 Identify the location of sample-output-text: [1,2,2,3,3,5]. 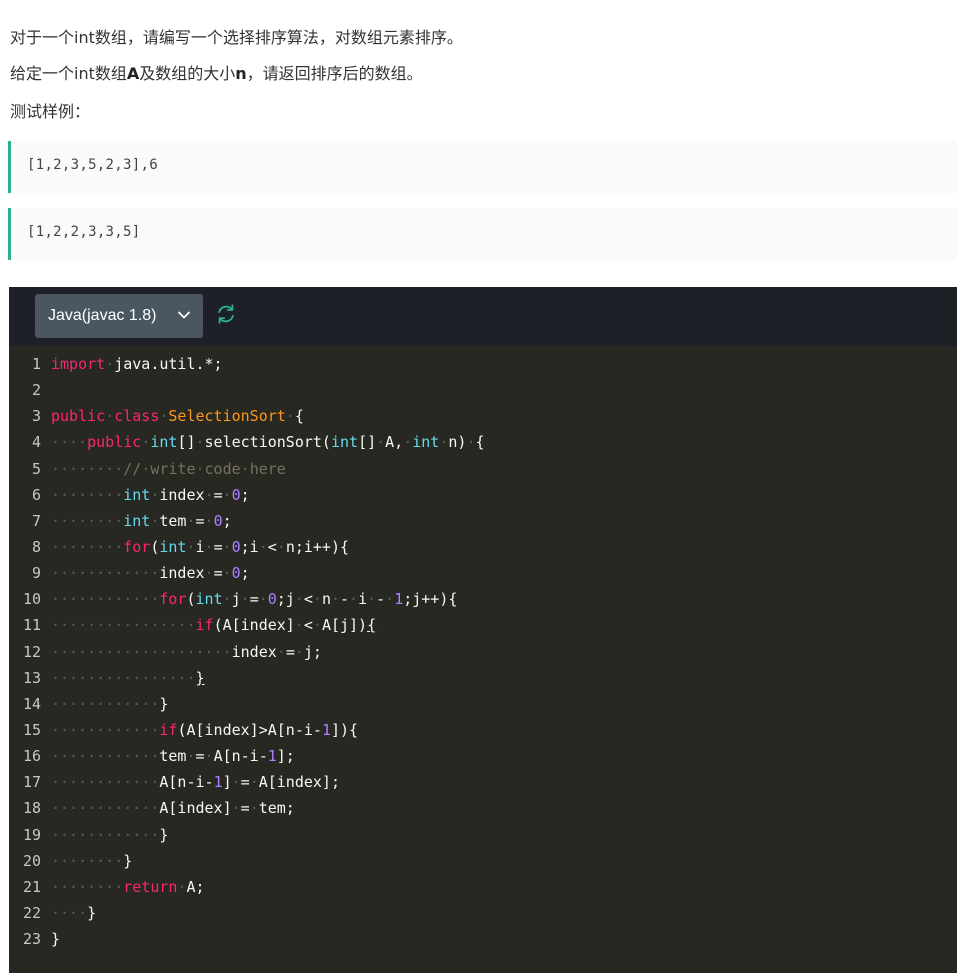
(84, 232).